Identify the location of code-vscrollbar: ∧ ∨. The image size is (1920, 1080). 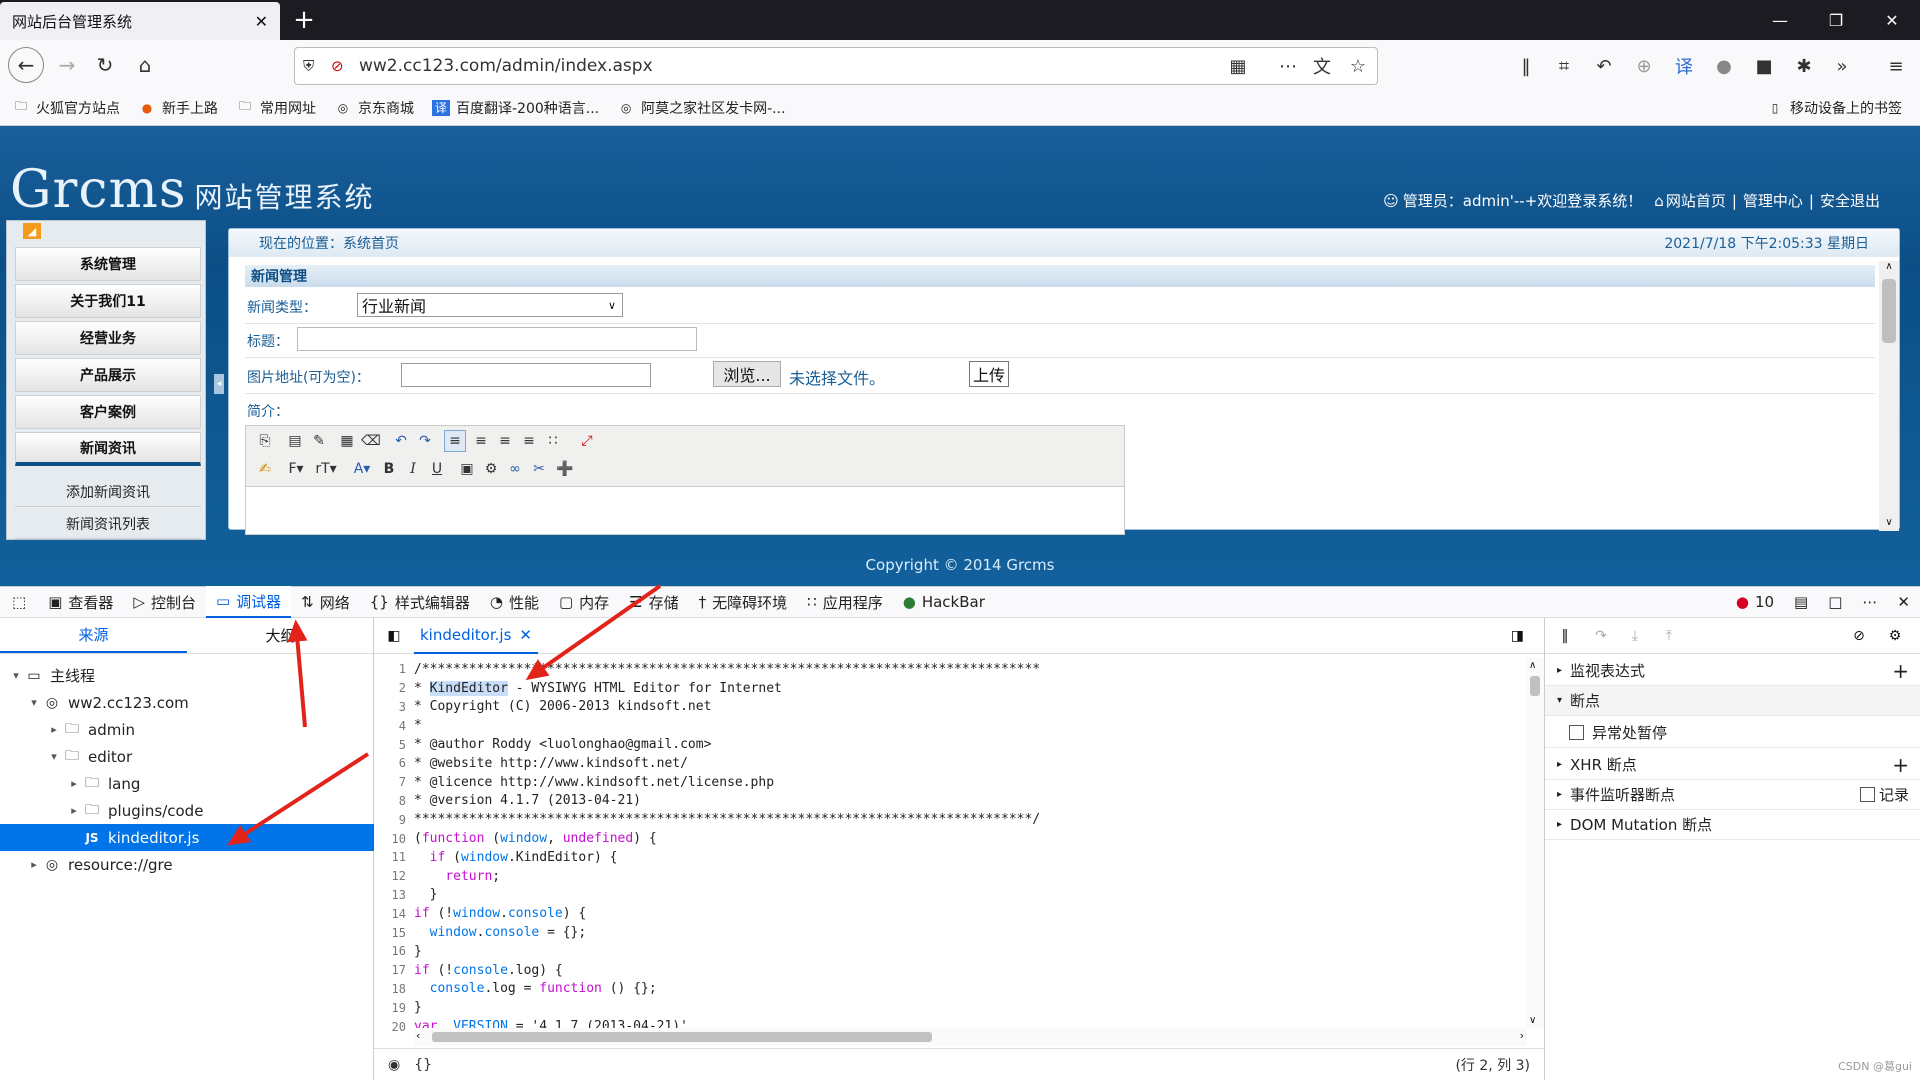
(1535, 843).